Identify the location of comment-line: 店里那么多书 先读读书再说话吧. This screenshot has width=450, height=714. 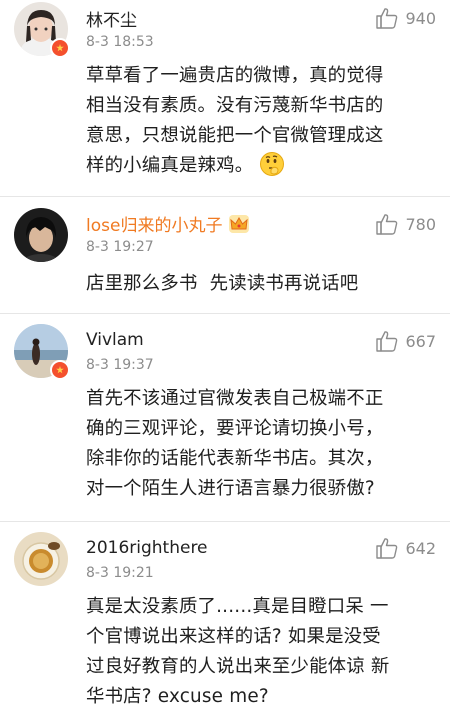
(222, 283).